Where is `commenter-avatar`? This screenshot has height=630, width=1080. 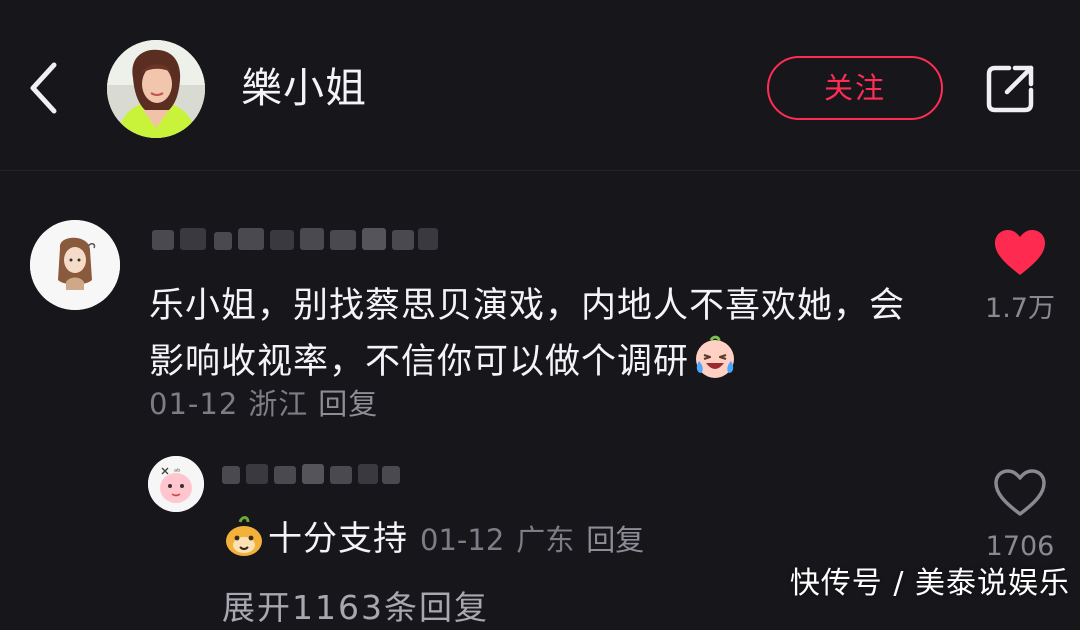
commenter-avatar is located at coordinates (75, 265).